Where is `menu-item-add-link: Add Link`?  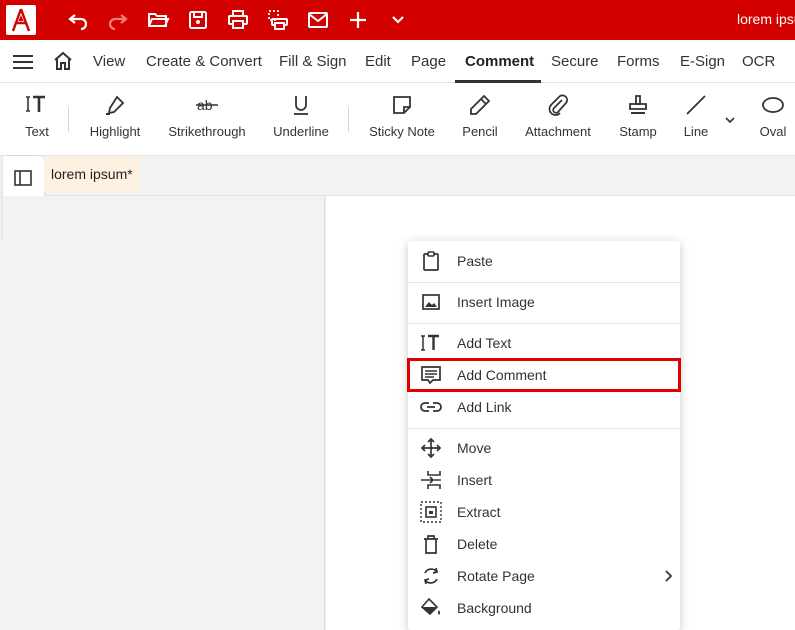 menu-item-add-link: Add Link is located at coordinates (544, 407).